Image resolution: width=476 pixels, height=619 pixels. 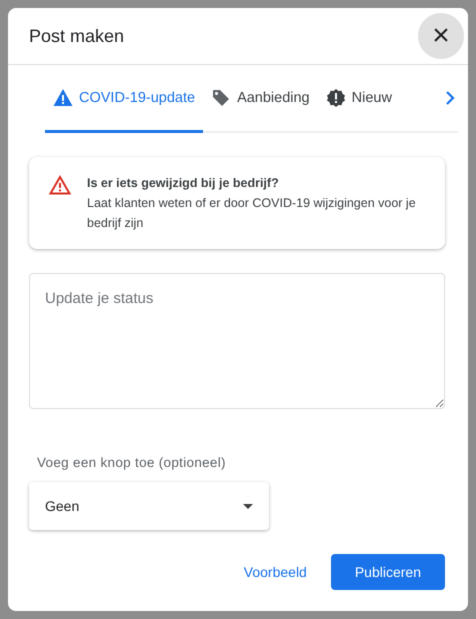 I want to click on notice-text: Is er iets gewijzigd bij je bedrijf? Laat klanten weten of er door COVID-19 wijzigingen voor je bedrijf zijn, so click(x=252, y=203).